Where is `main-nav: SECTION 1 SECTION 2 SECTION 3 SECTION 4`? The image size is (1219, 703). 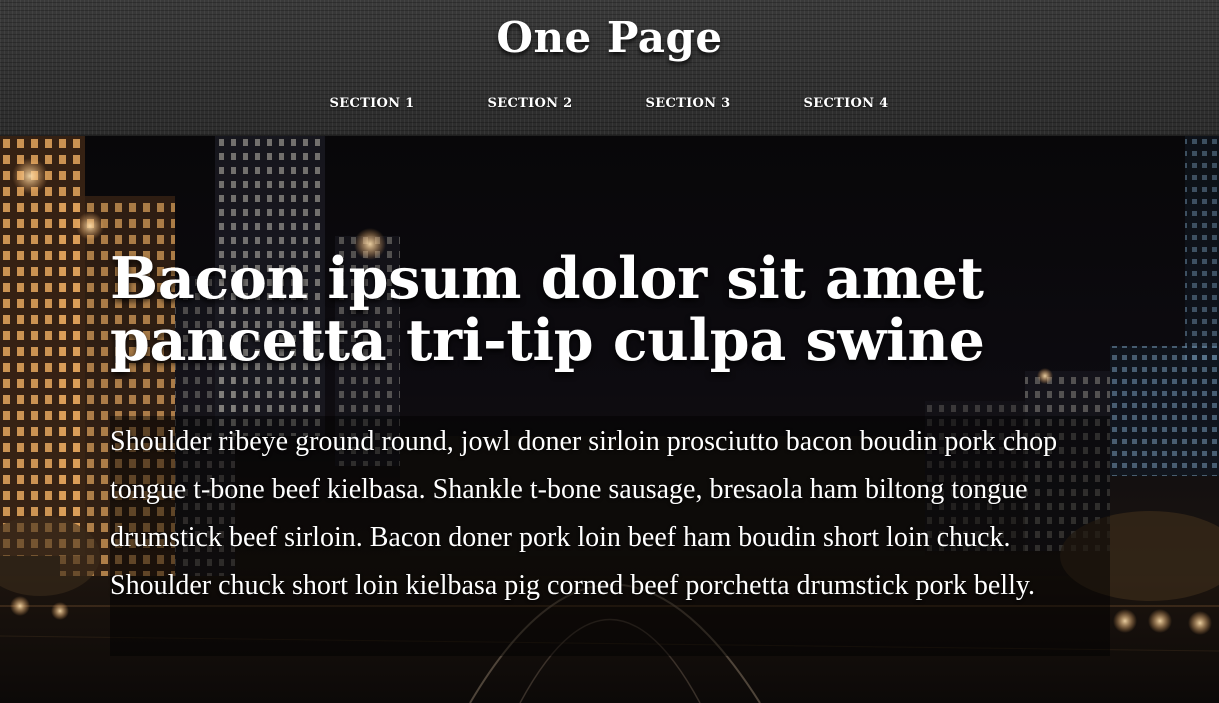
main-nav: SECTION 1 SECTION 2 SECTION 3 SECTION 4 is located at coordinates (609, 104).